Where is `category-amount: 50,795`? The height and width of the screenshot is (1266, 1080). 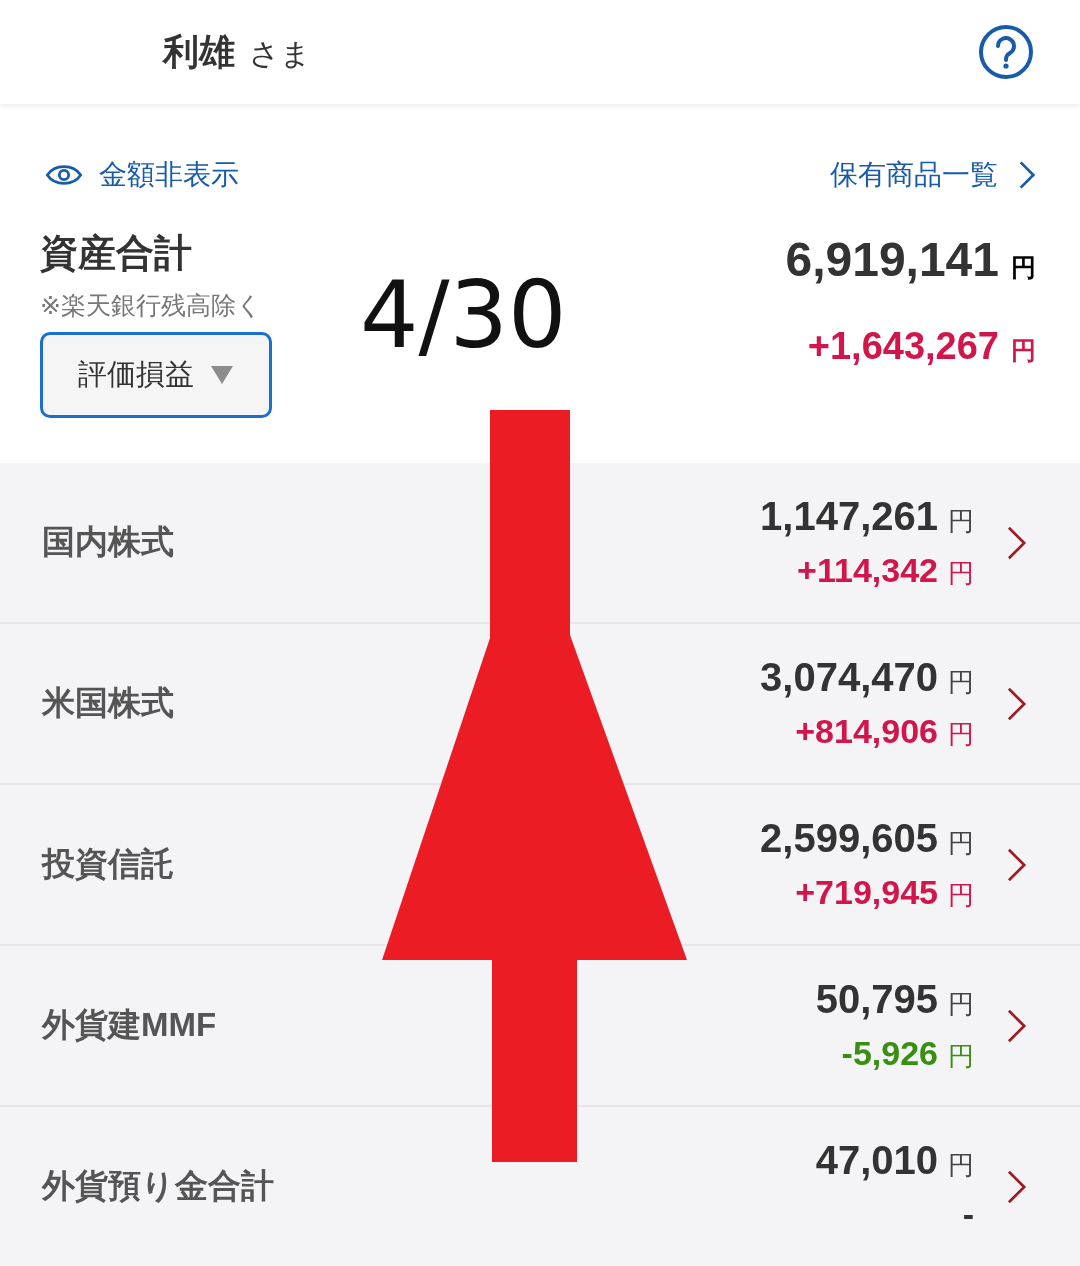 category-amount: 50,795 is located at coordinates (876, 999).